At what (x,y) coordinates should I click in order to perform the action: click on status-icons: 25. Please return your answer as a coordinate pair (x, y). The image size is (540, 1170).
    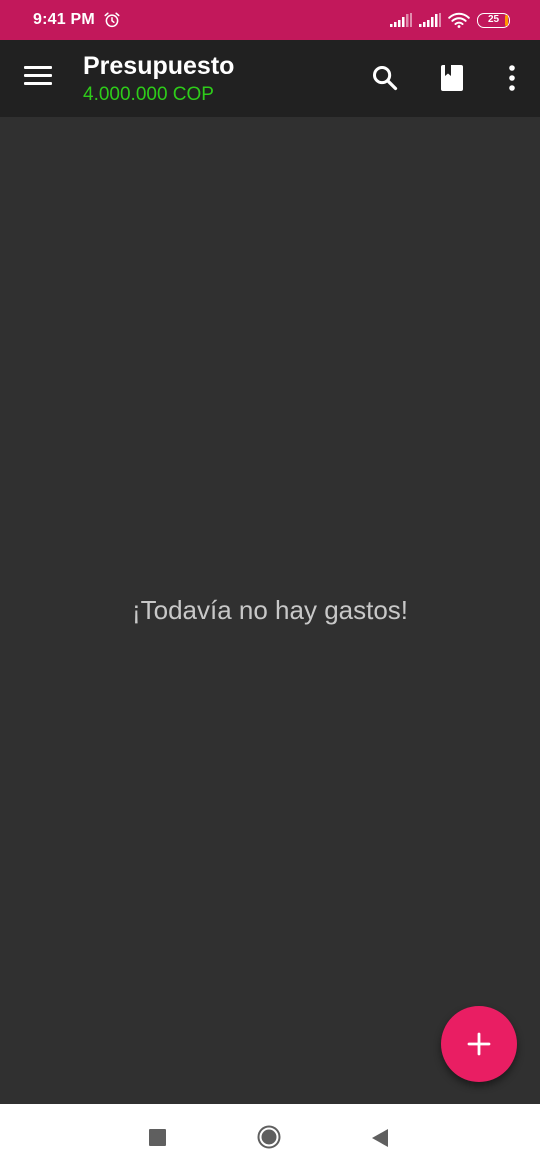
    Looking at the image, I should click on (450, 20).